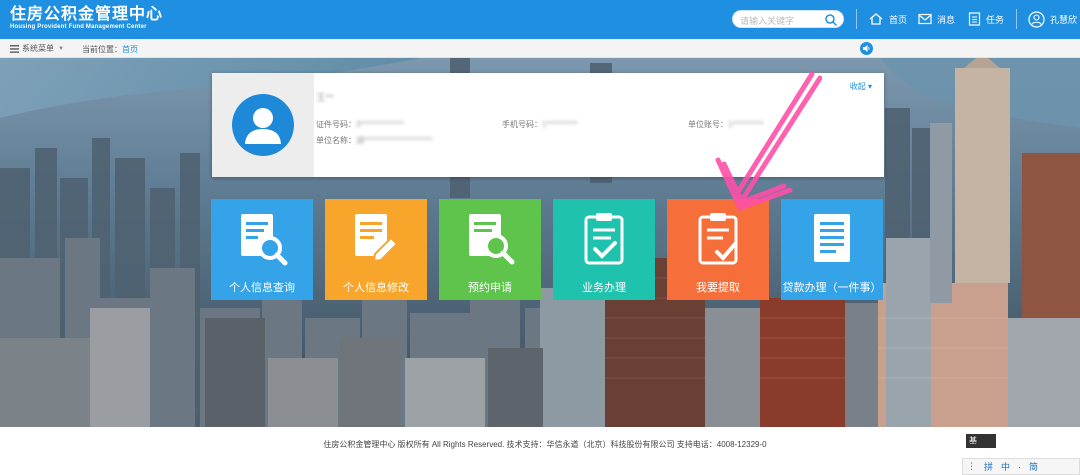 This screenshot has width=1080, height=475. What do you see at coordinates (831, 20) in the screenshot?
I see `search-icon` at bounding box center [831, 20].